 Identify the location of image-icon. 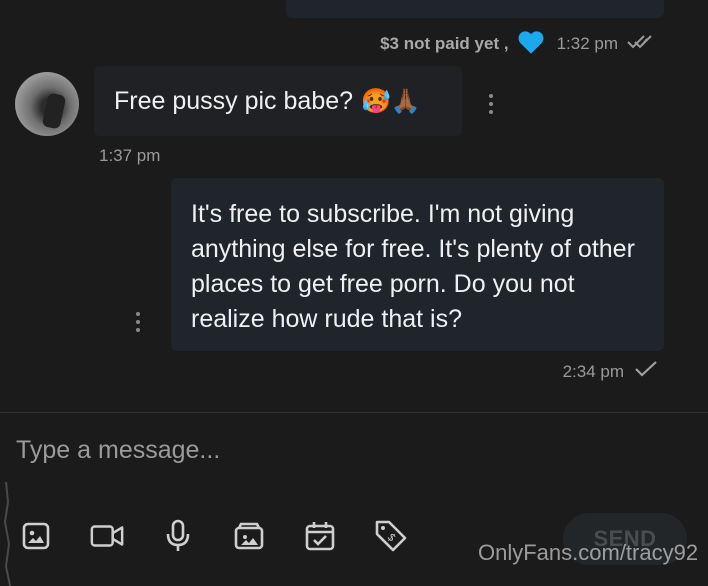
(36, 536).